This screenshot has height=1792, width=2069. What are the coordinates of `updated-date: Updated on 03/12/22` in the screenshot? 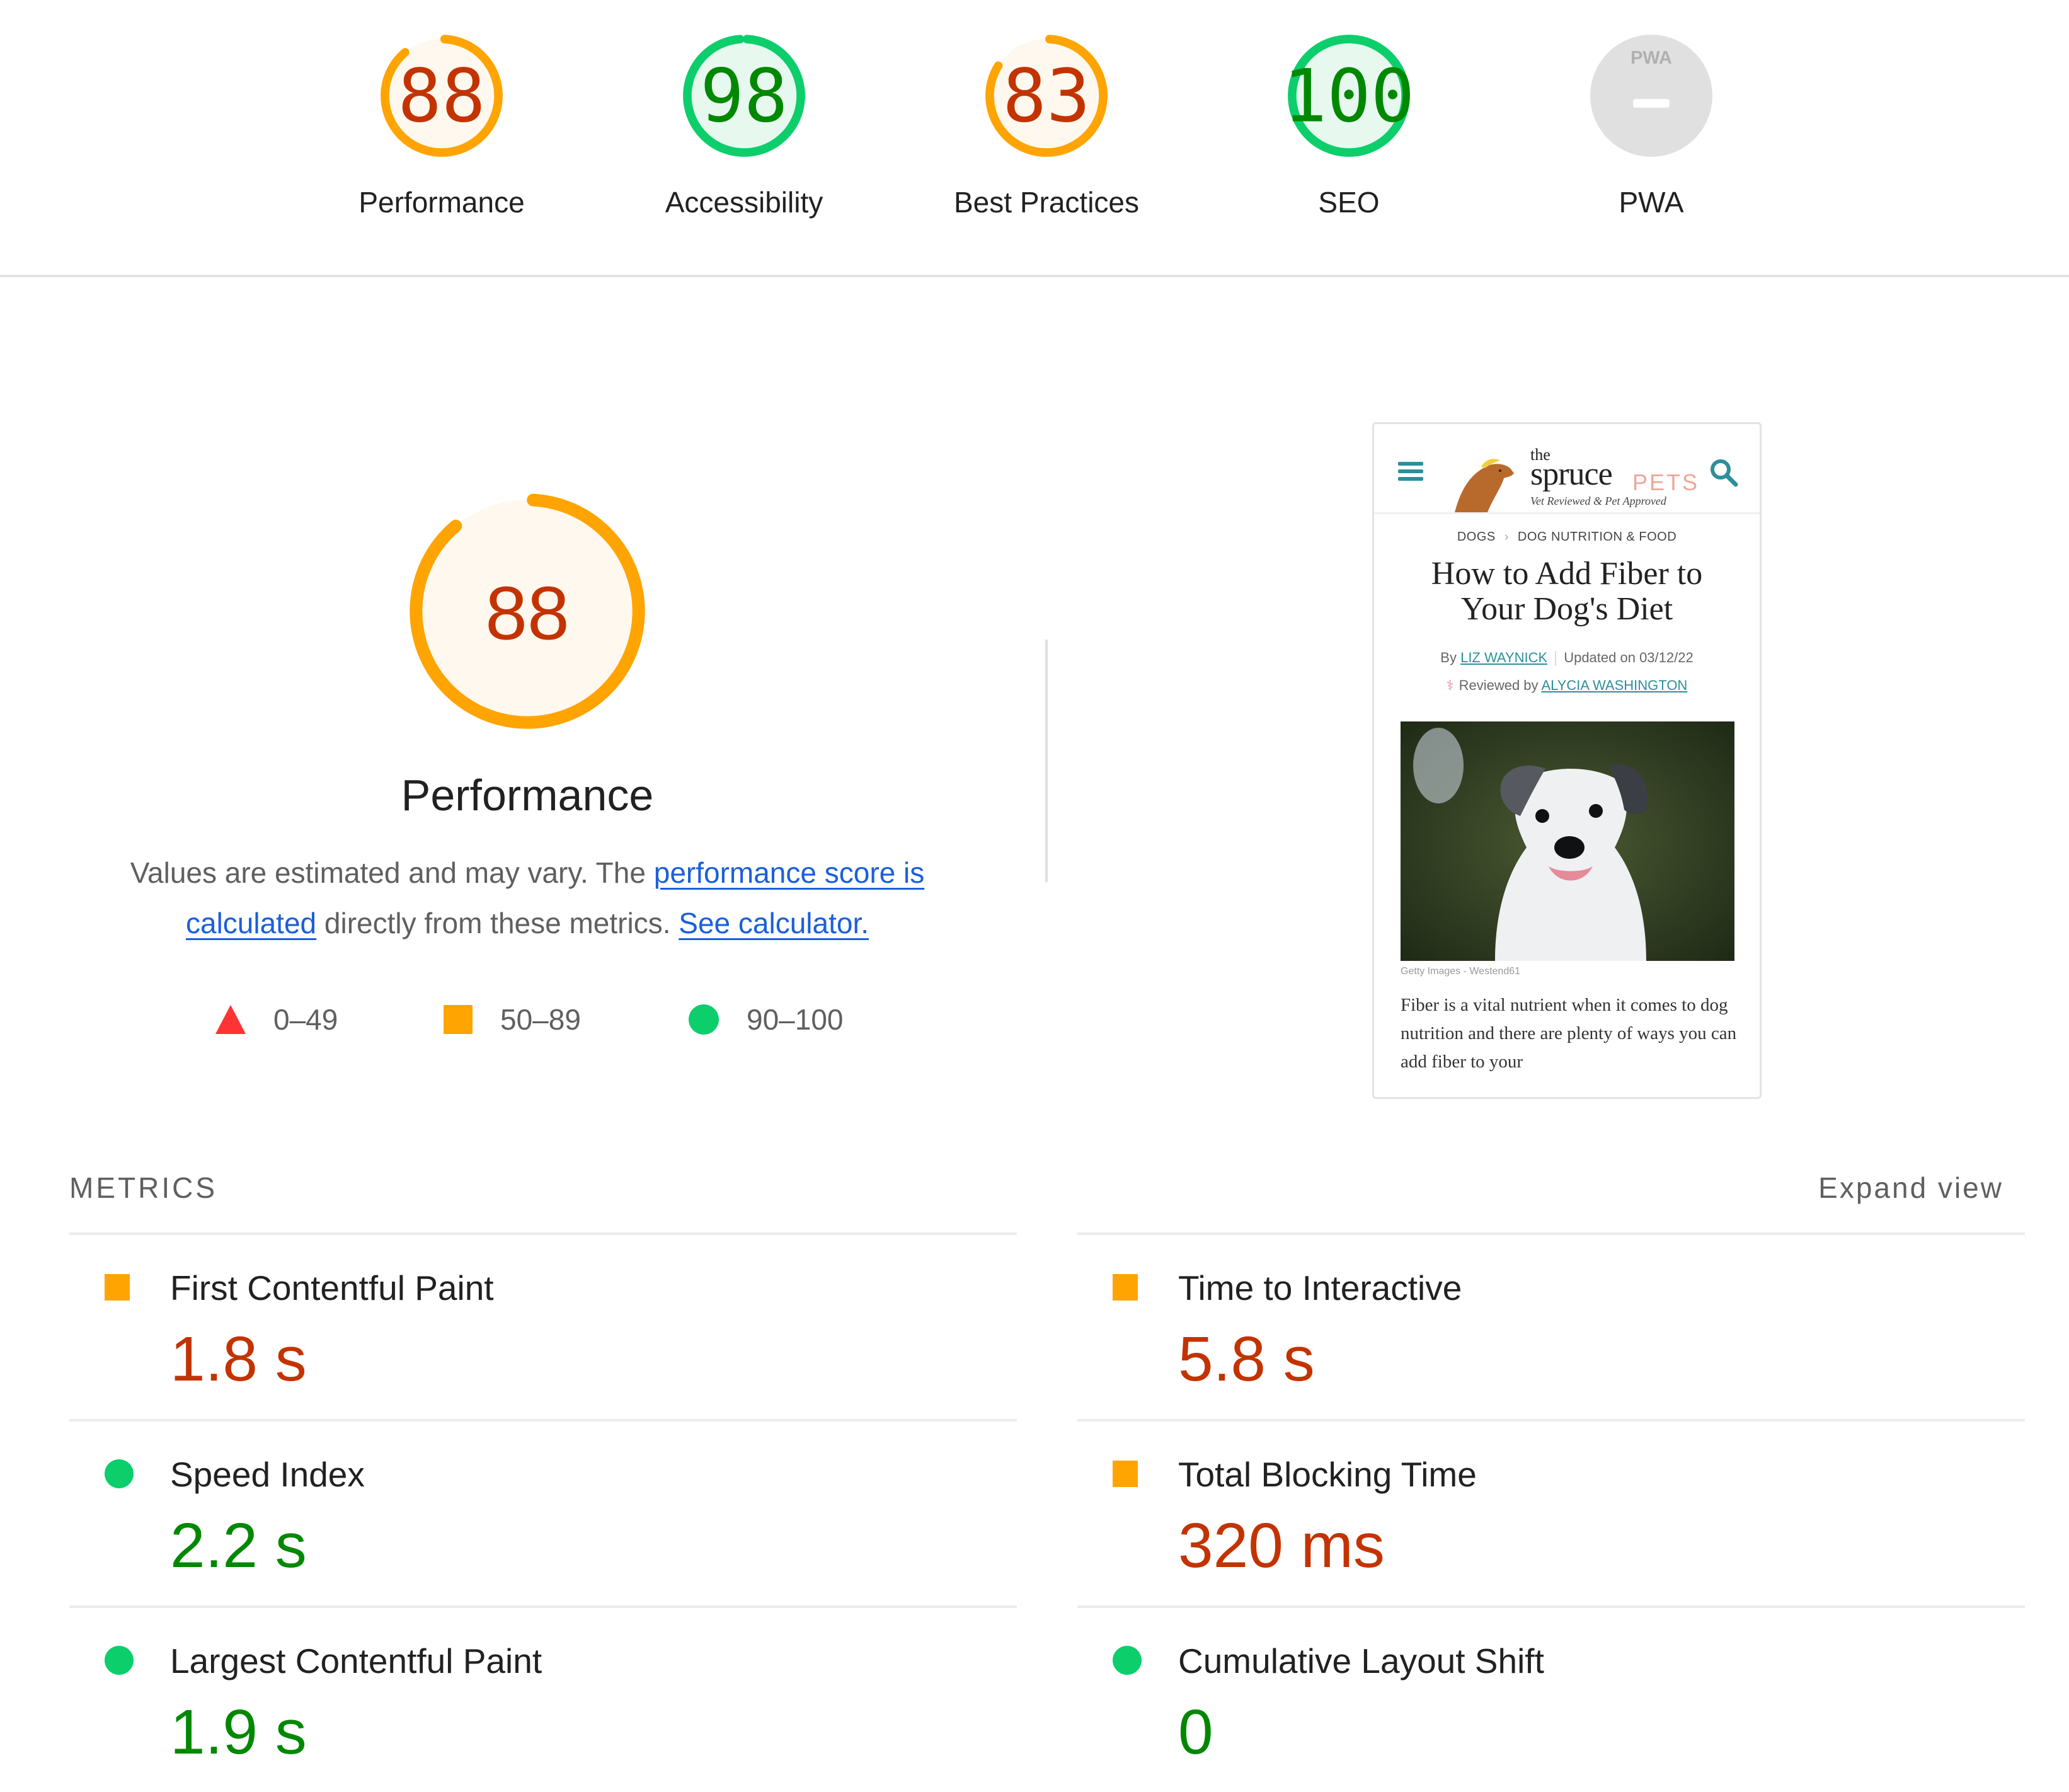 It's located at (1629, 658).